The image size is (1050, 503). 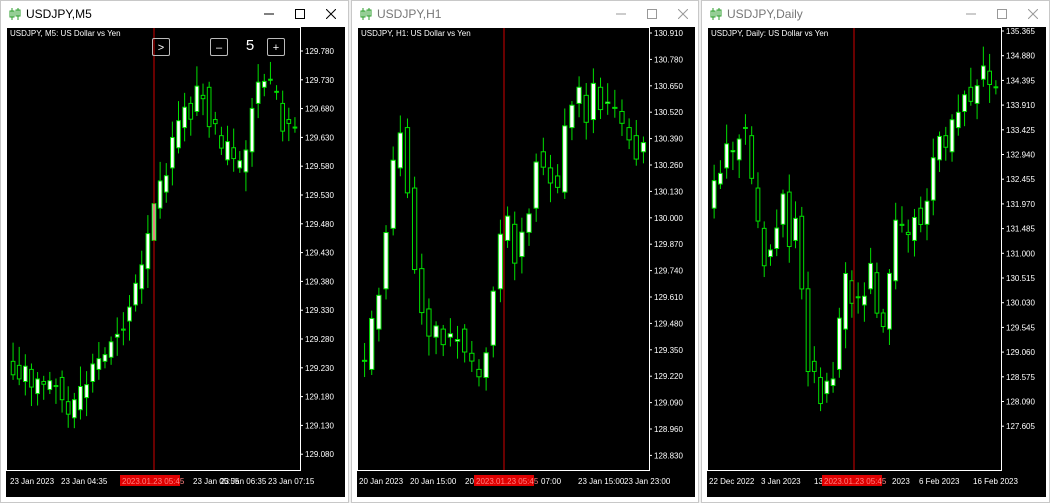 What do you see at coordinates (668, 297) in the screenshot?
I see `price-label: 129.610` at bounding box center [668, 297].